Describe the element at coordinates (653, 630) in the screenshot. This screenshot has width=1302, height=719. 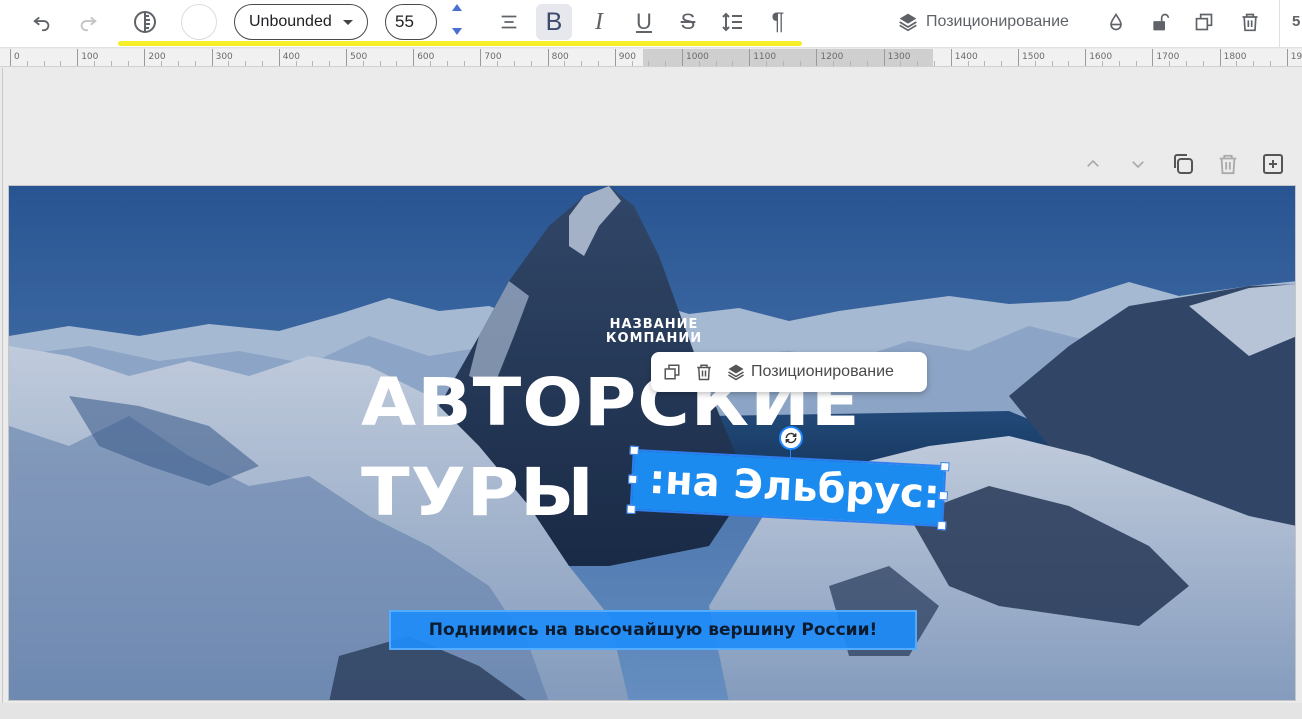
I see `cta-banner-text: Поднимись на высочайшую вершину России!` at that location.